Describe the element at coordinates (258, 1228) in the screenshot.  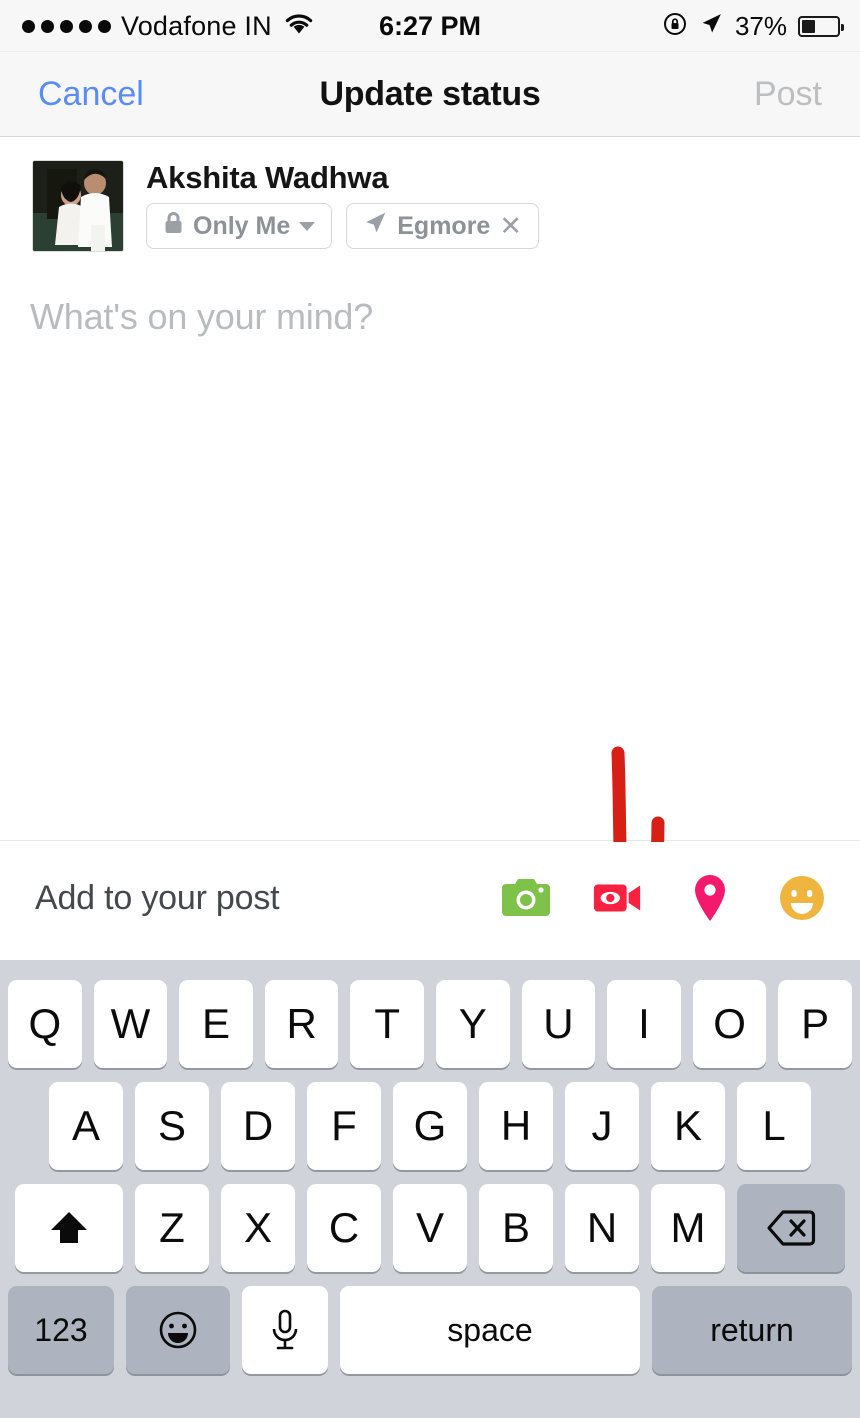
I see `key-x: X` at that location.